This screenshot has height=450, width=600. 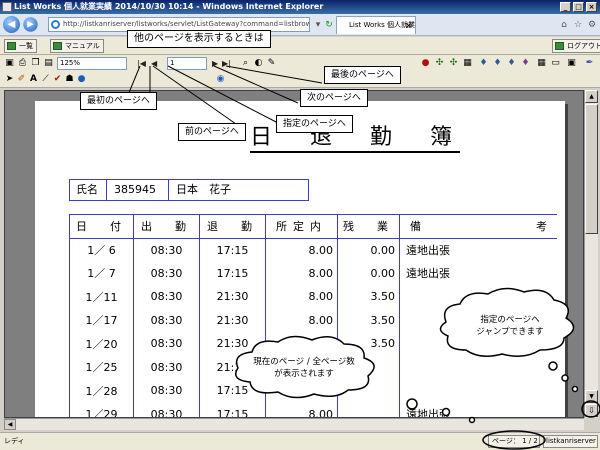 I want to click on marker-icon: ✐, so click(x=21, y=79).